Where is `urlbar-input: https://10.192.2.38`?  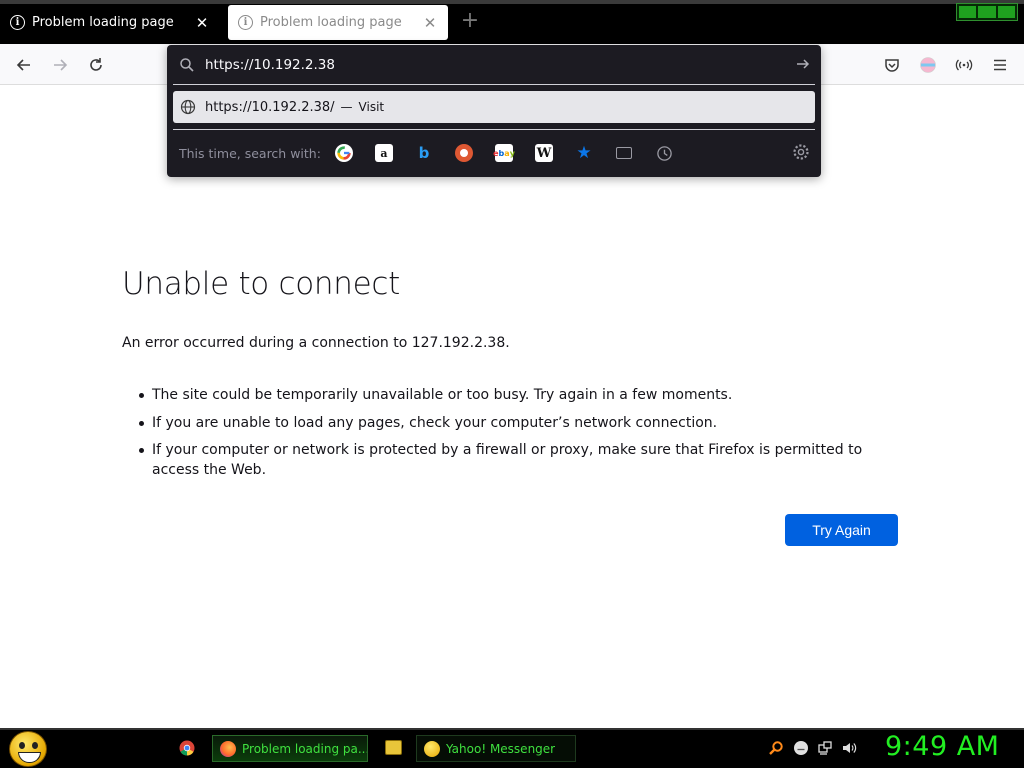
urlbar-input: https://10.192.2.38 is located at coordinates (270, 65).